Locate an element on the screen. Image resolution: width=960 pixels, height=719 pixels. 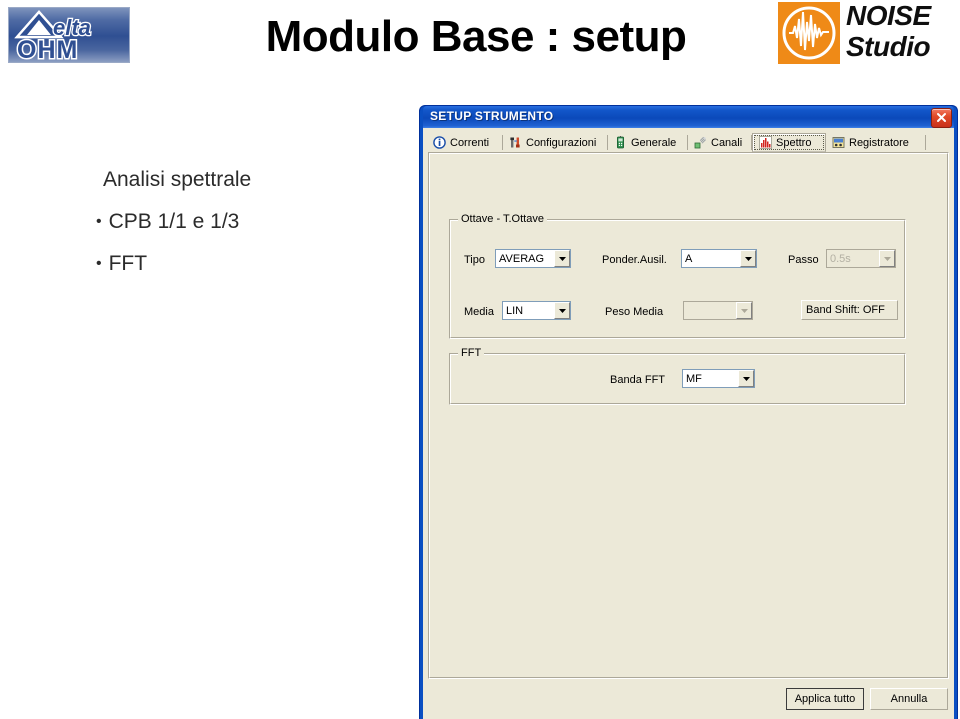
bullet-lead: Analisi spettrale is located at coordinates (177, 179).